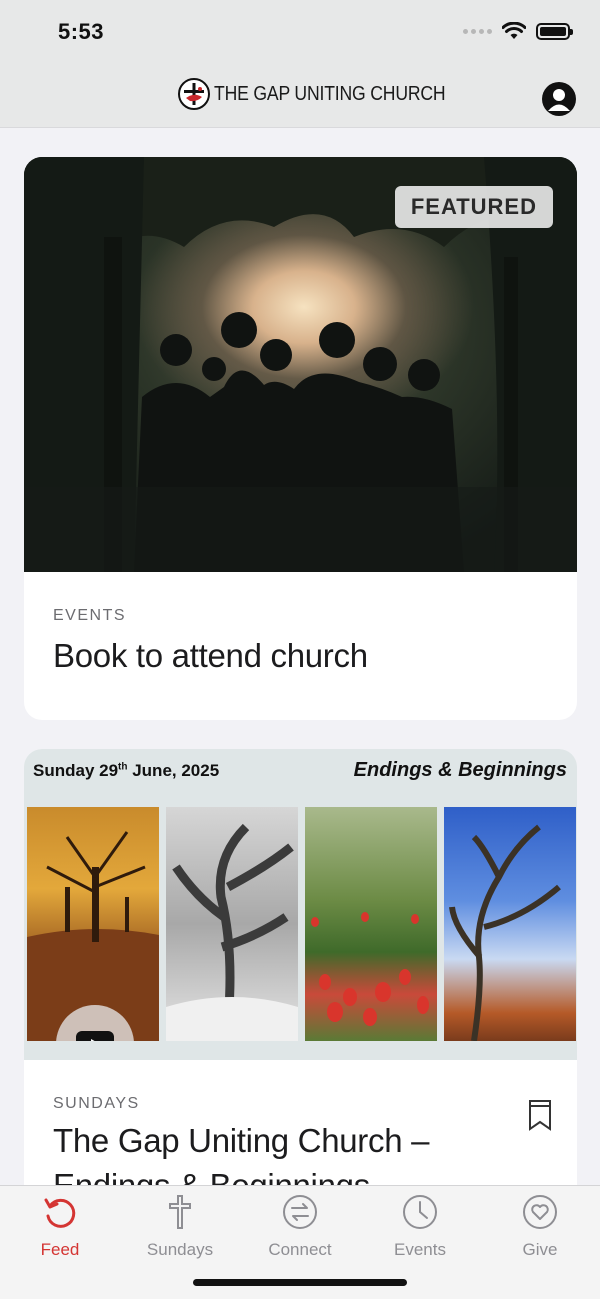 This screenshot has height=1299, width=600. I want to click on tab-sundays: Sundays, so click(180, 1226).